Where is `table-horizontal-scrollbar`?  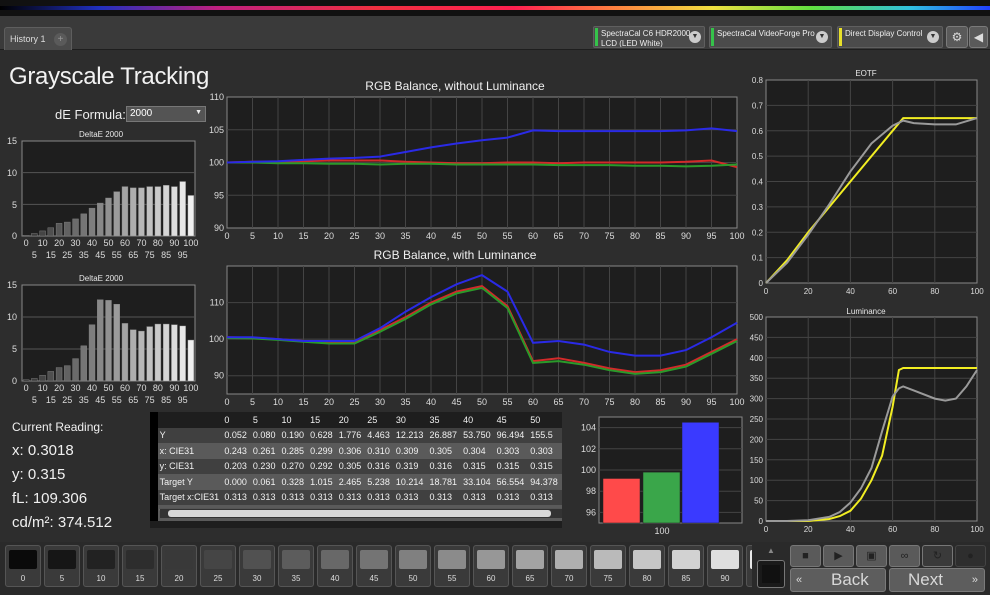 table-horizontal-scrollbar is located at coordinates (361, 513).